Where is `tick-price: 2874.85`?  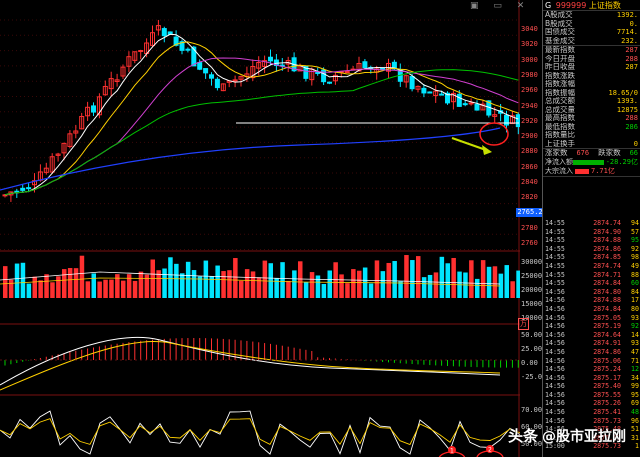
tick-price: 2874.85 is located at coordinates (607, 257).